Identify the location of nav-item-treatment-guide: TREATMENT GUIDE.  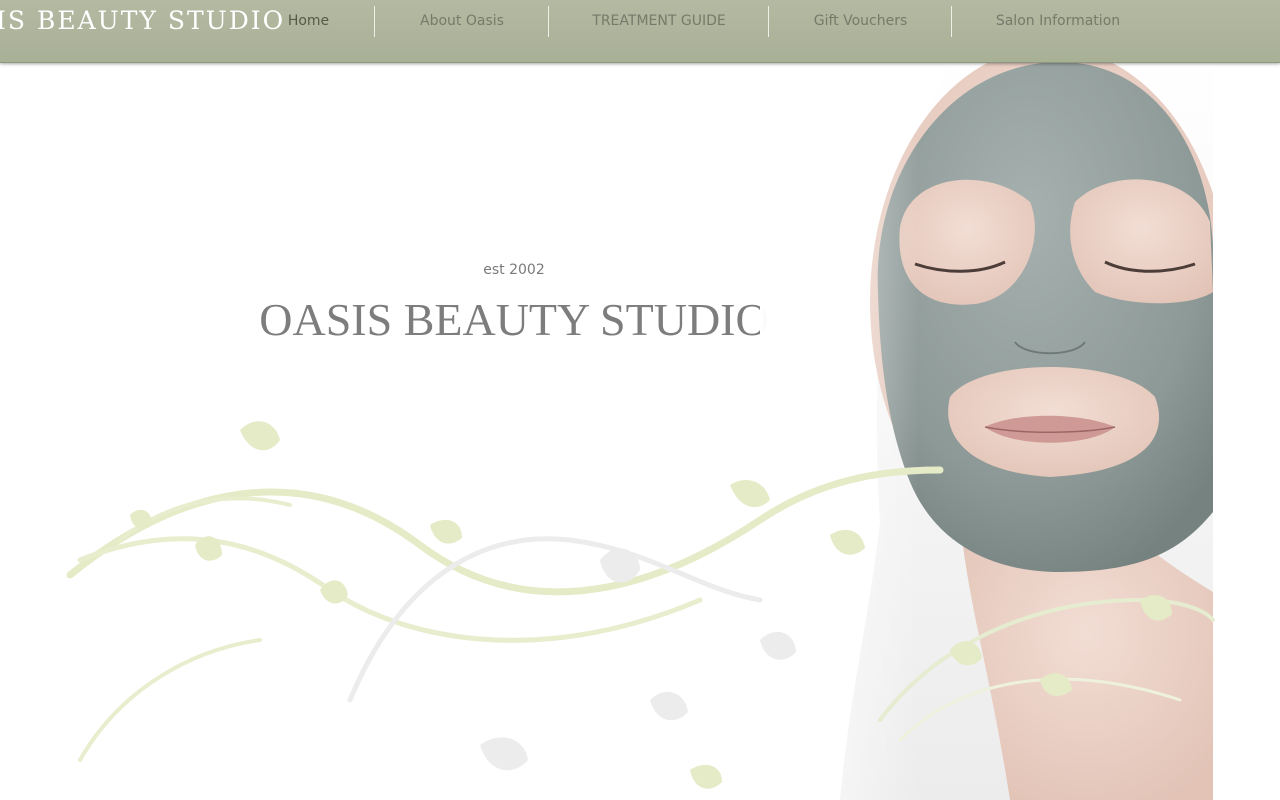
(659, 21).